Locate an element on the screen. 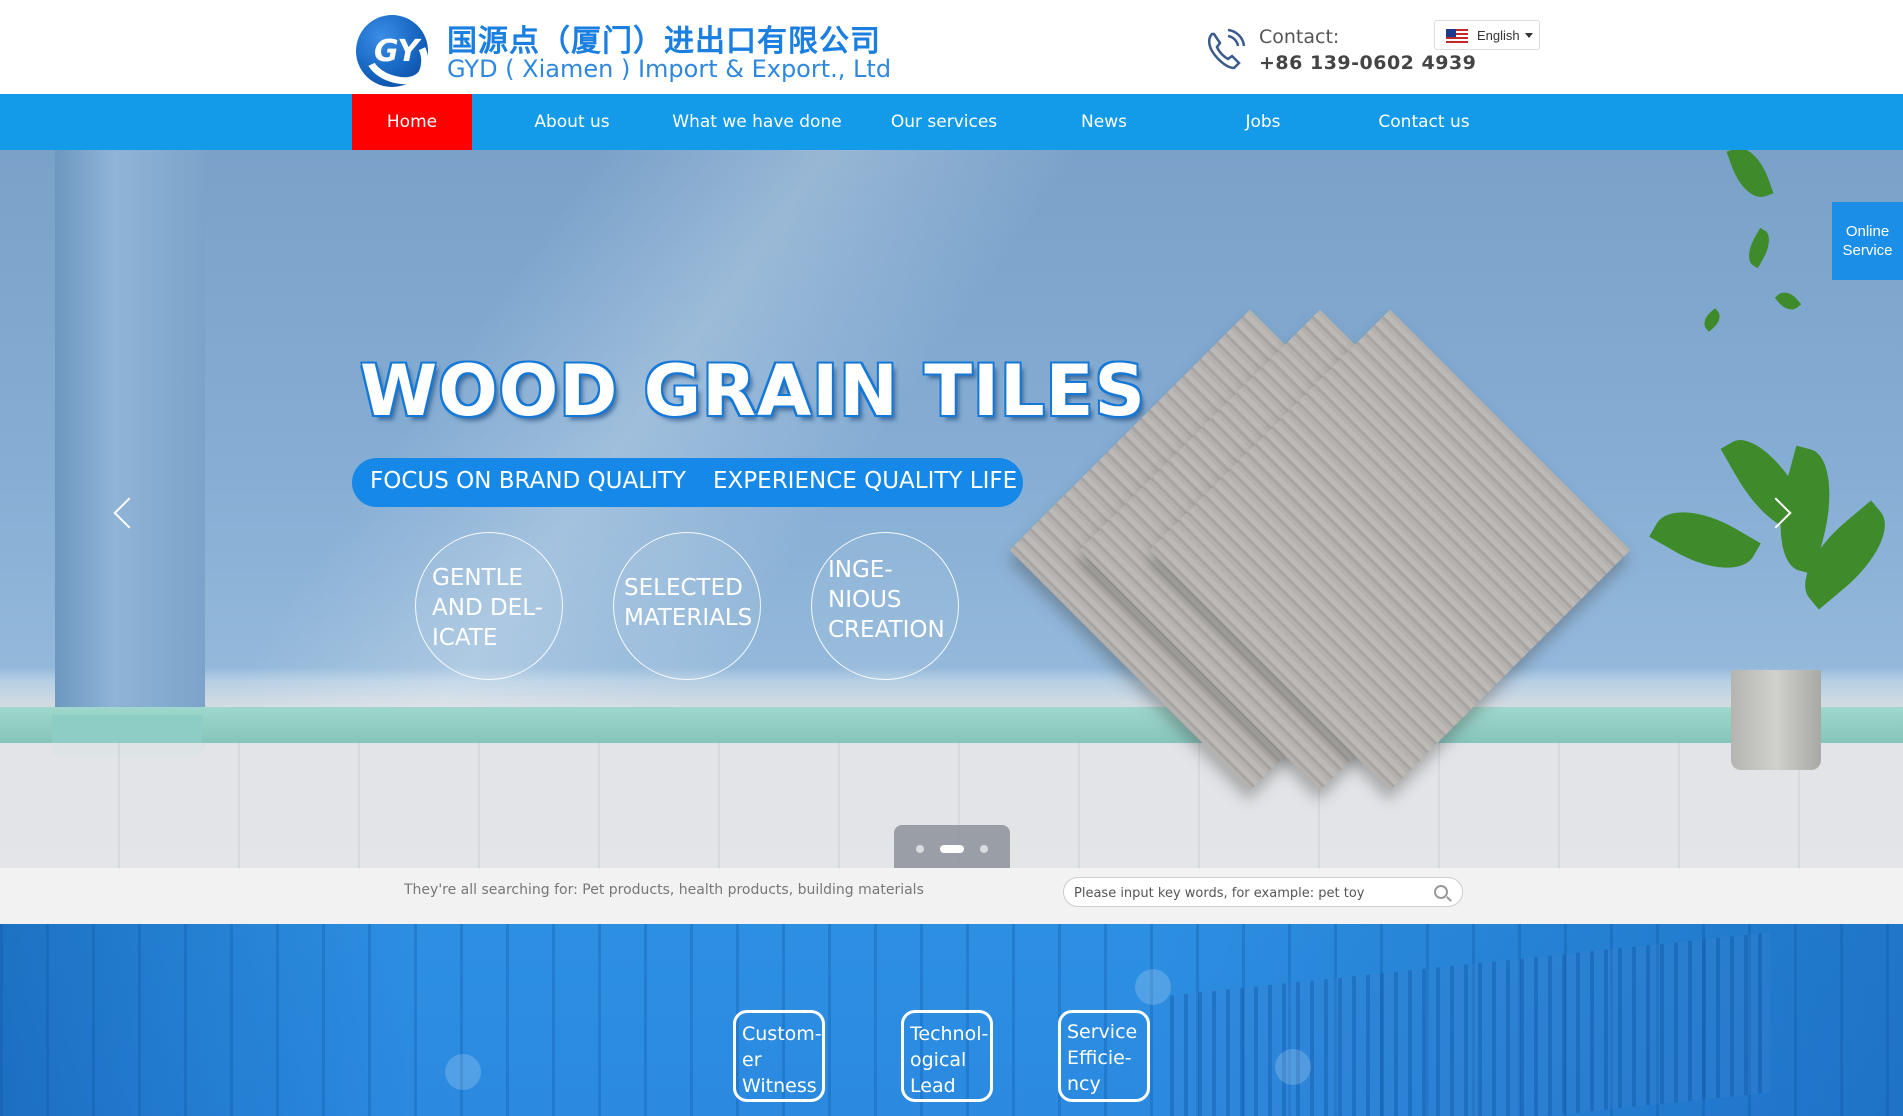  slider-dots is located at coordinates (952, 846).